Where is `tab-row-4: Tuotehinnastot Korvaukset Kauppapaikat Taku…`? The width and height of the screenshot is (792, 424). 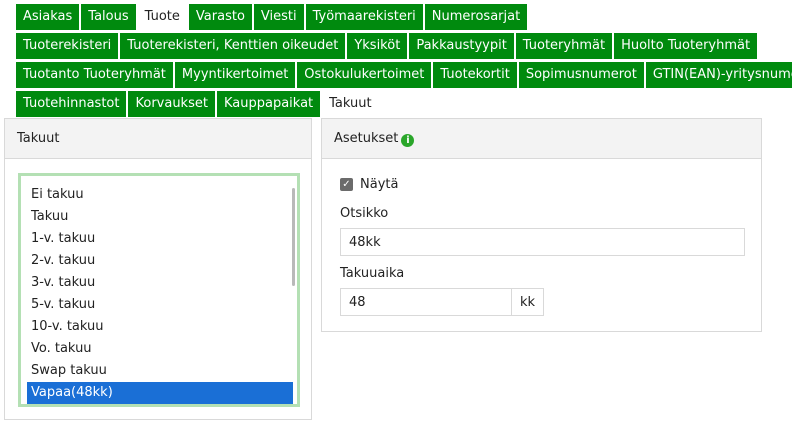 tab-row-4: Tuotehinnastot Korvaukset Kauppapaikat Taku… is located at coordinates (197, 104).